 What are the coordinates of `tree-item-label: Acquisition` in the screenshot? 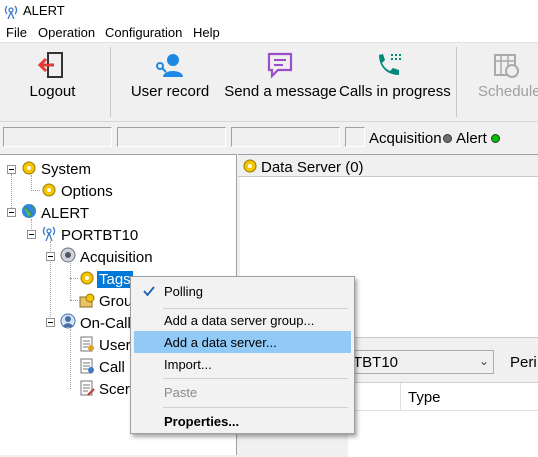 It's located at (116, 257).